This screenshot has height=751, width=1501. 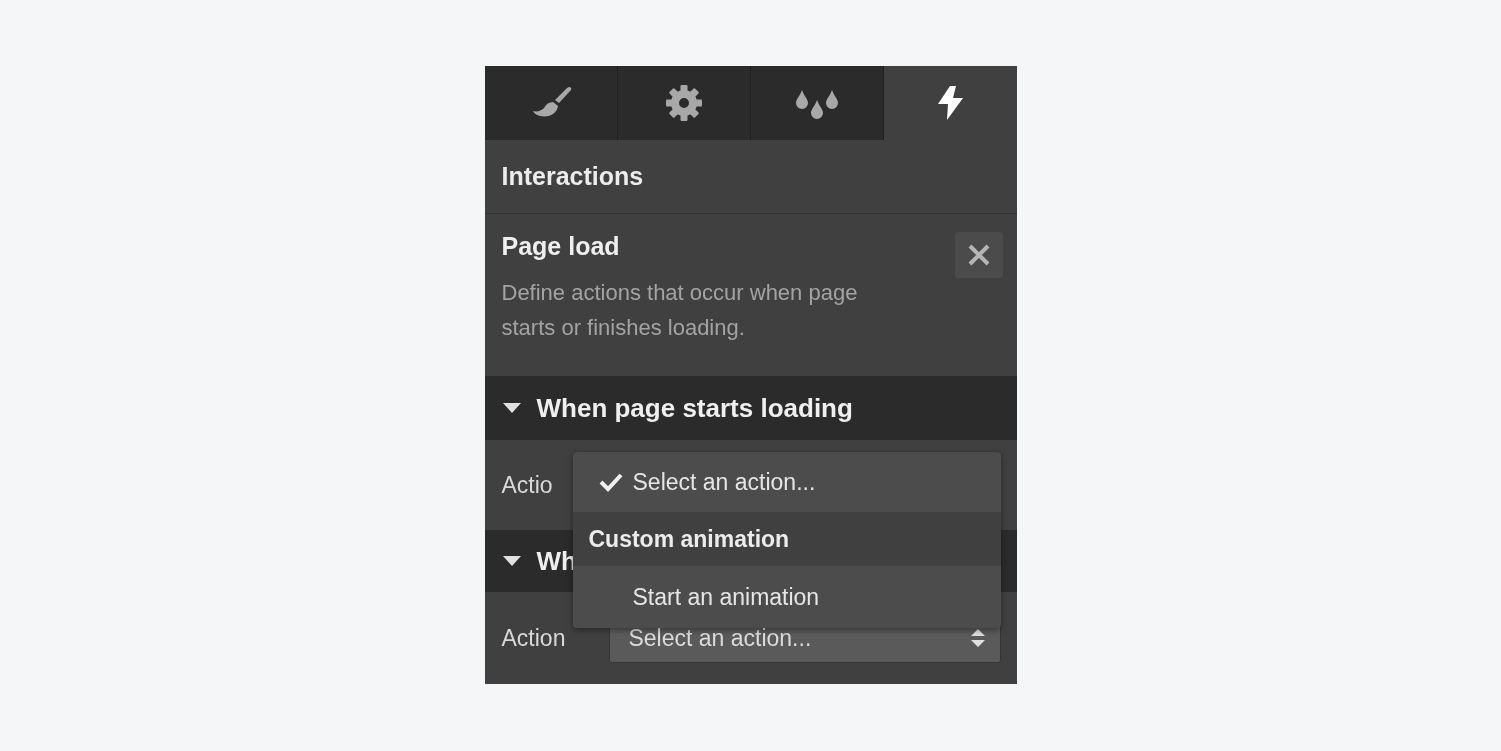 What do you see at coordinates (527, 485) in the screenshot?
I see `action-label: Actio` at bounding box center [527, 485].